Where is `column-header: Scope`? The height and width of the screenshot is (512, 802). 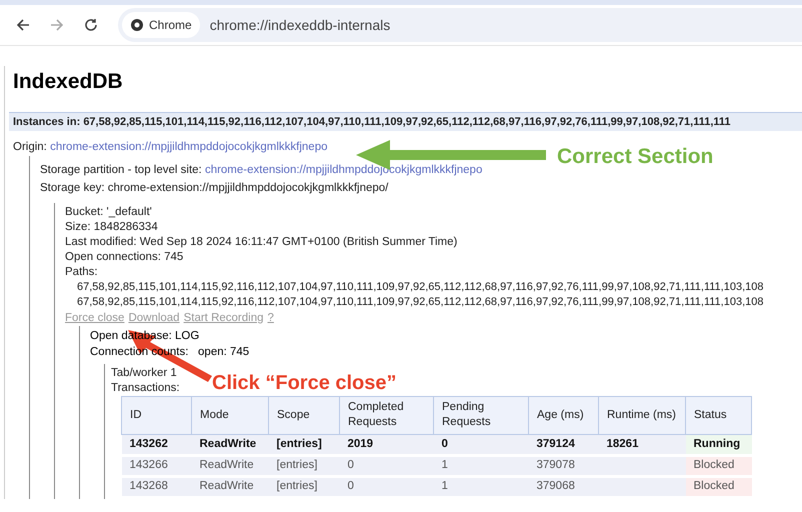 column-header: Scope is located at coordinates (304, 415).